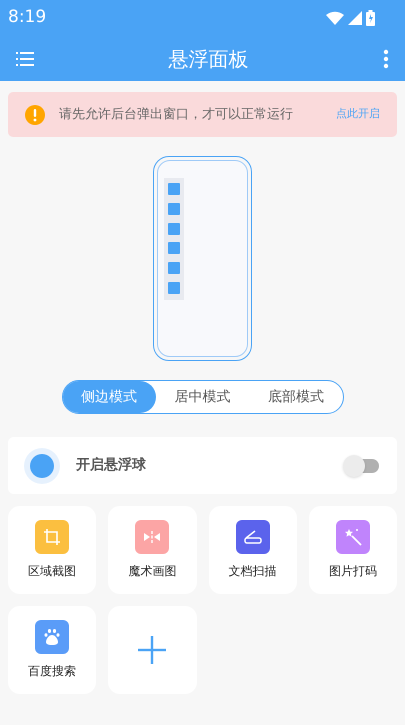 This screenshot has height=725, width=405. I want to click on float-ball-switch, so click(361, 465).